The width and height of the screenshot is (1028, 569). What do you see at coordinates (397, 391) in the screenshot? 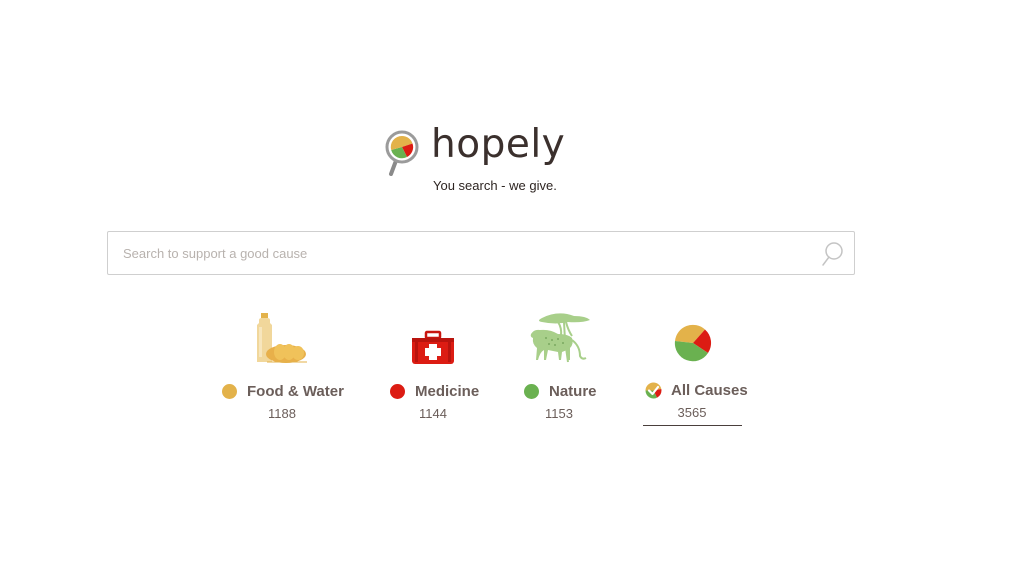
I see `medicine-color-dot` at bounding box center [397, 391].